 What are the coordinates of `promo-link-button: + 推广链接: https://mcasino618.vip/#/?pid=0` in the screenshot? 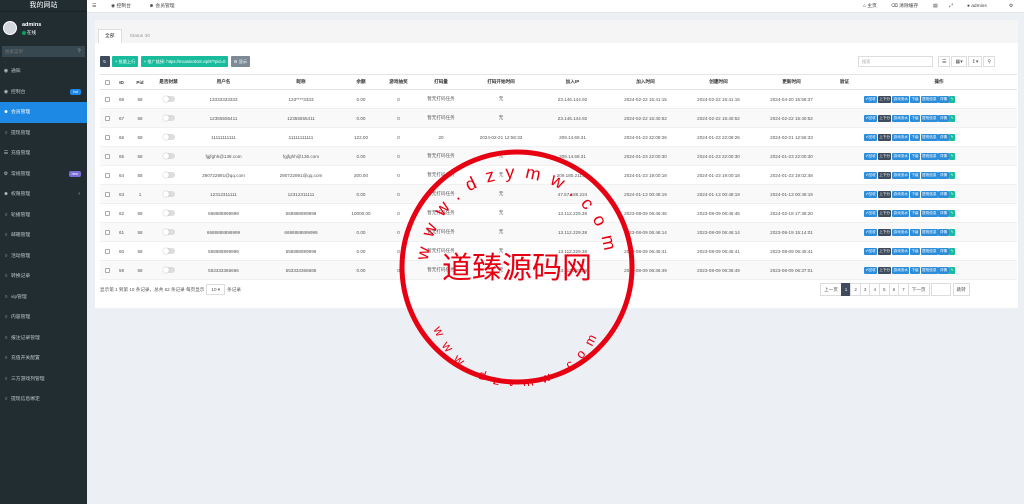 It's located at (184, 61).